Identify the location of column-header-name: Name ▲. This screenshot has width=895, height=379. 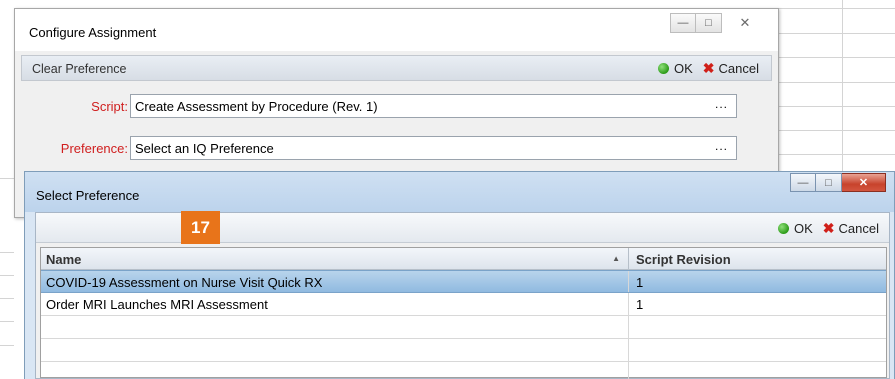
(335, 258).